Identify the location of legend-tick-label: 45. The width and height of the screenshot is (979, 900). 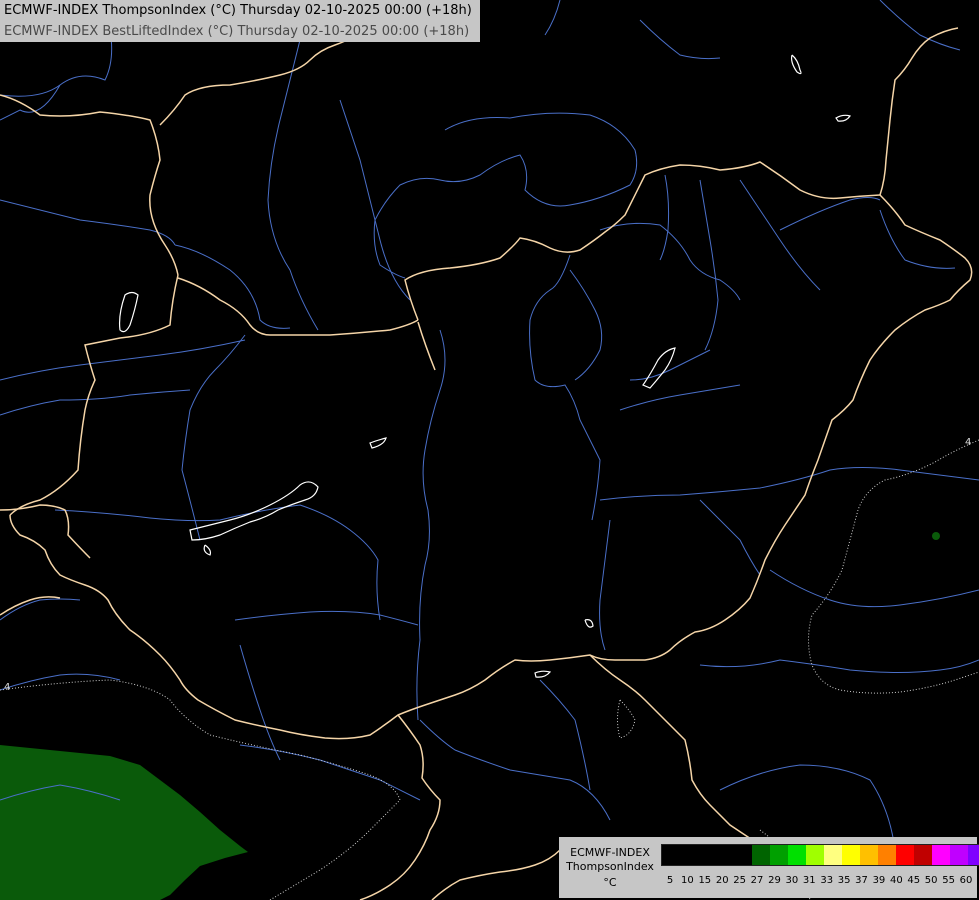
(914, 880).